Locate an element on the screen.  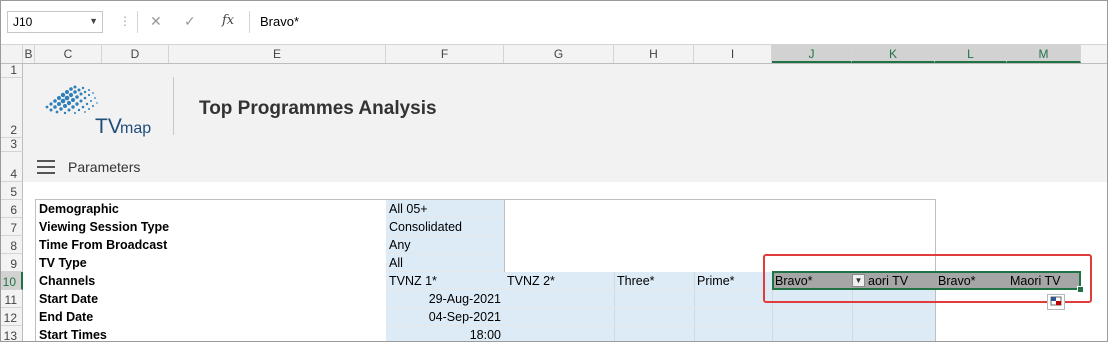
column-header-h: H is located at coordinates (654, 54).